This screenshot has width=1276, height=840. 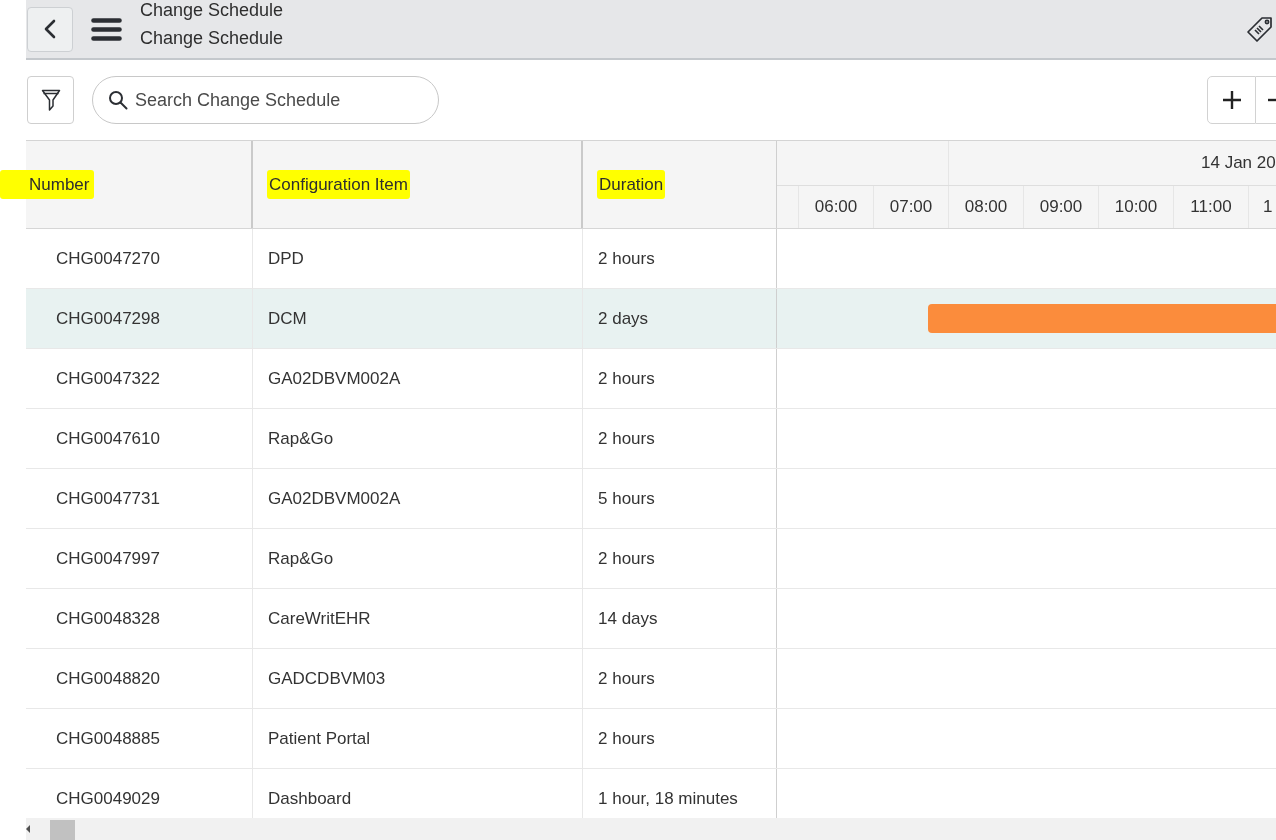 I want to click on search-icon, so click(x=118, y=100).